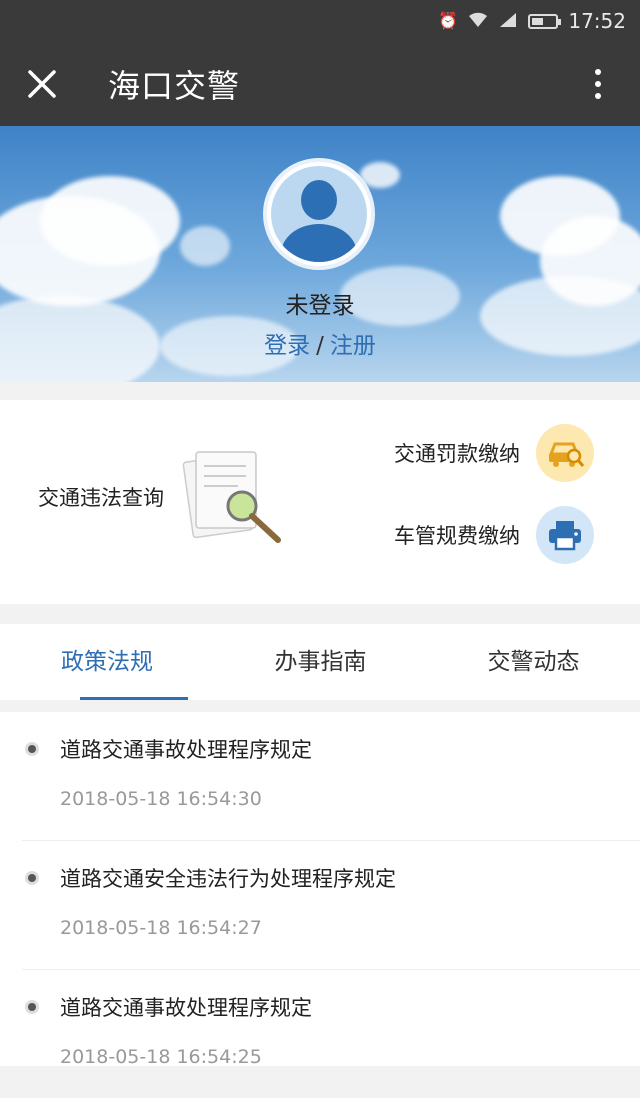  What do you see at coordinates (161, 1057) in the screenshot?
I see `article-time: 2018-05-18 16:54:25` at bounding box center [161, 1057].